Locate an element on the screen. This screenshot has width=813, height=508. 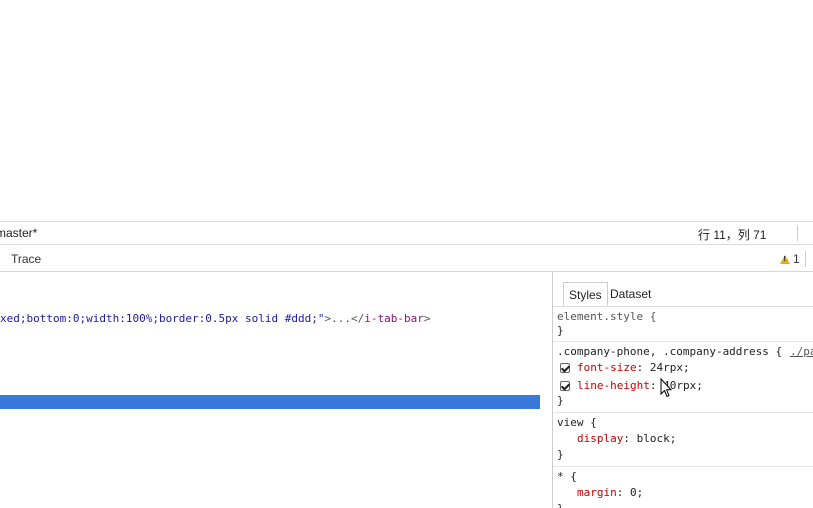
warning-counter: 1 is located at coordinates (790, 259).